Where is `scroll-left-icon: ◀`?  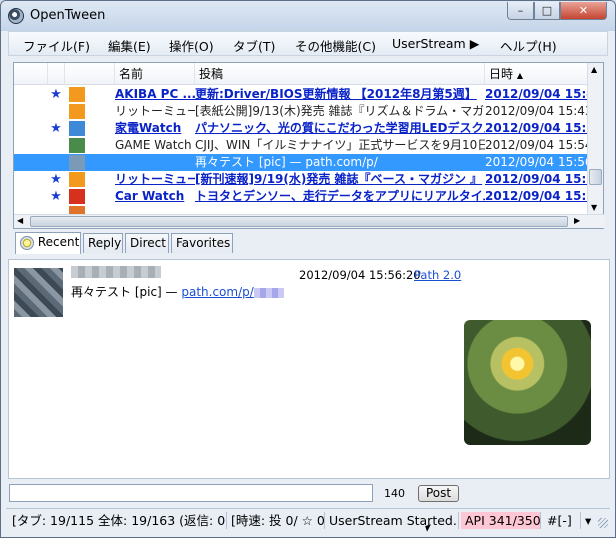
scroll-left-icon: ◀ is located at coordinates (20, 220).